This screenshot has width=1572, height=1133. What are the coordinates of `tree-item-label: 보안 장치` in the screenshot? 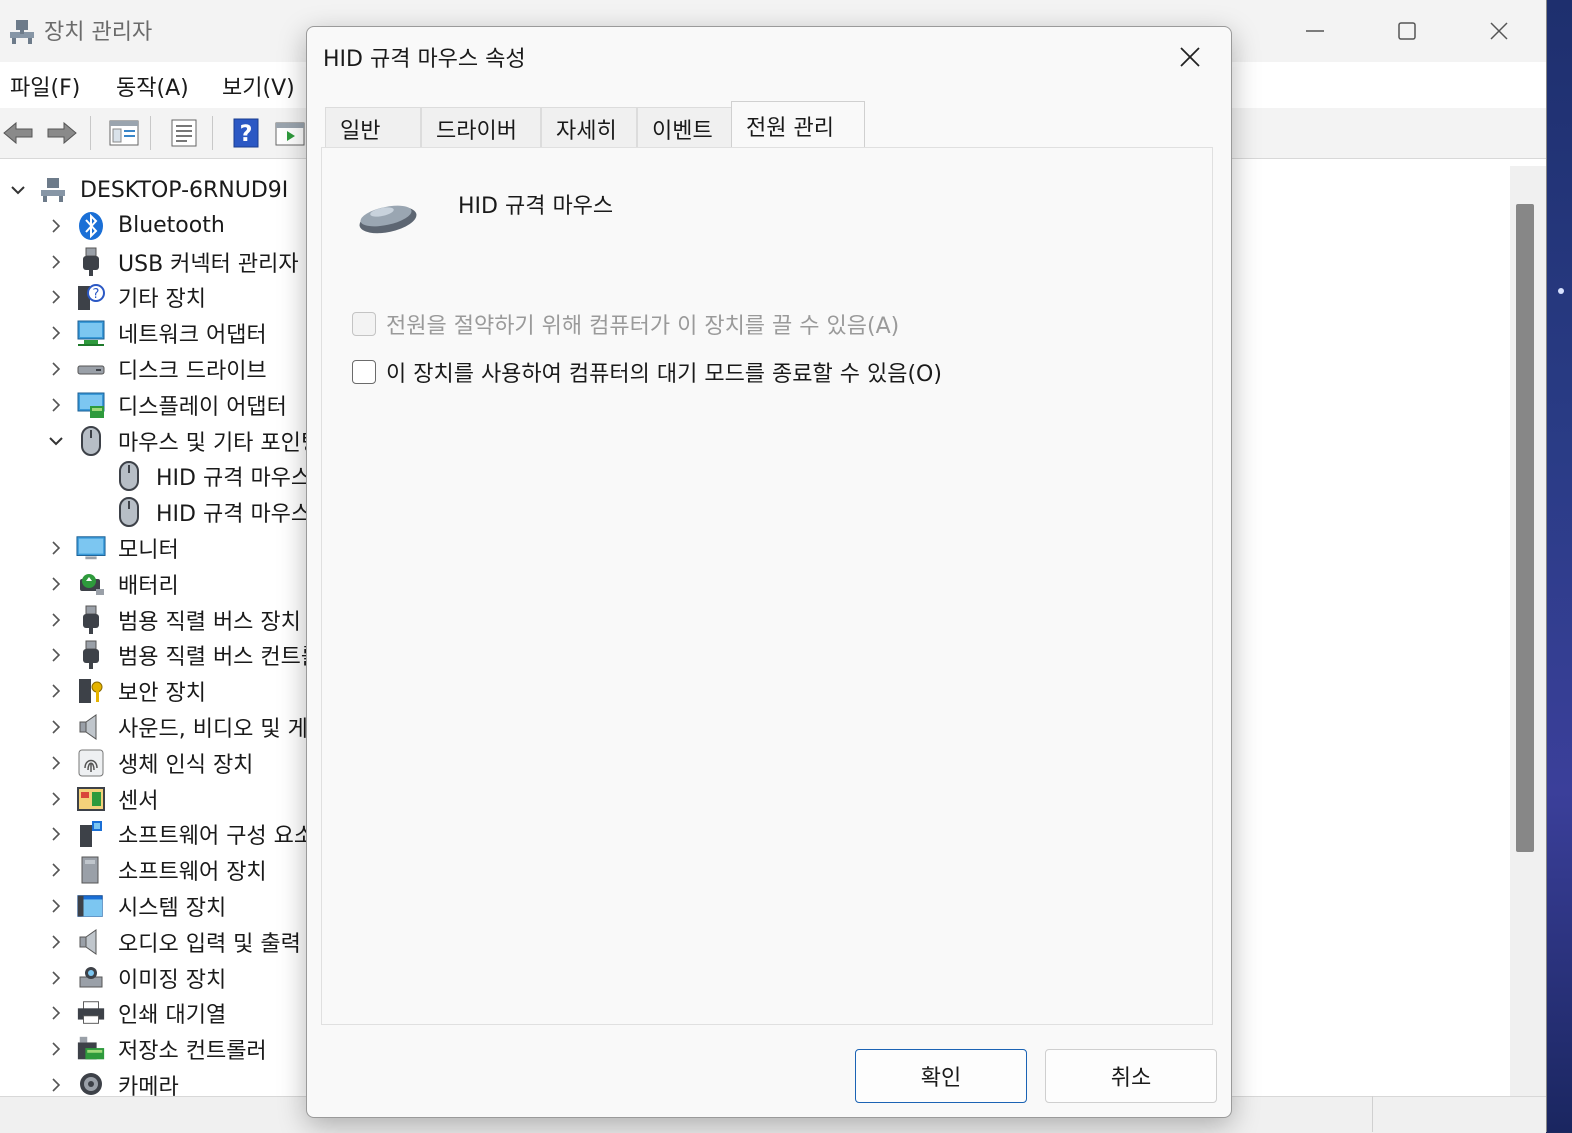 It's located at (162, 694).